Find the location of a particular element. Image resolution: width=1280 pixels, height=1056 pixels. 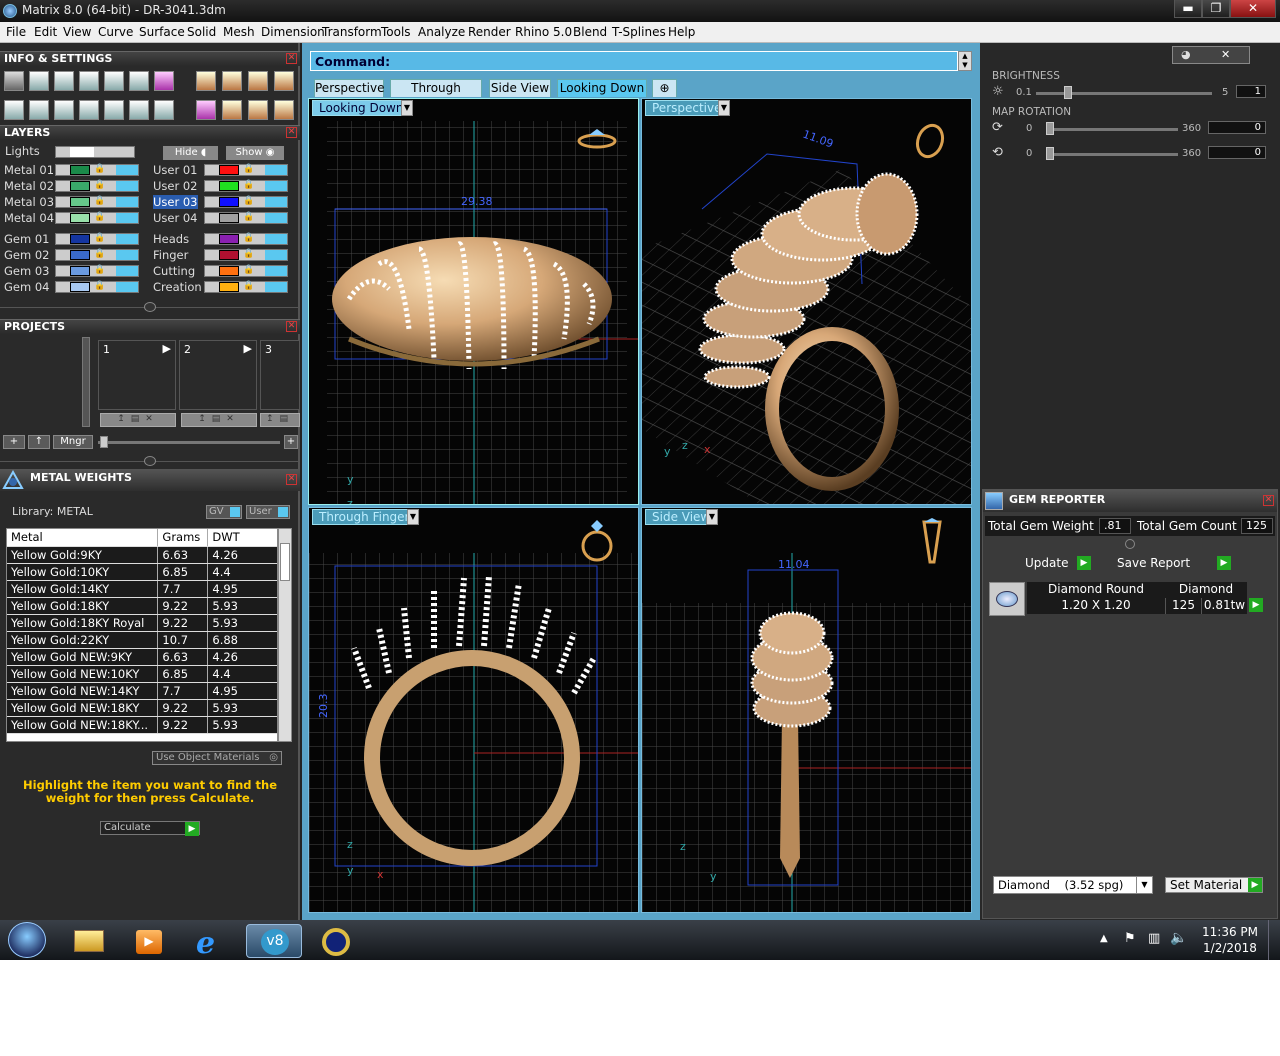

layer-left-controls-2: 🔒 is located at coordinates (97, 202).